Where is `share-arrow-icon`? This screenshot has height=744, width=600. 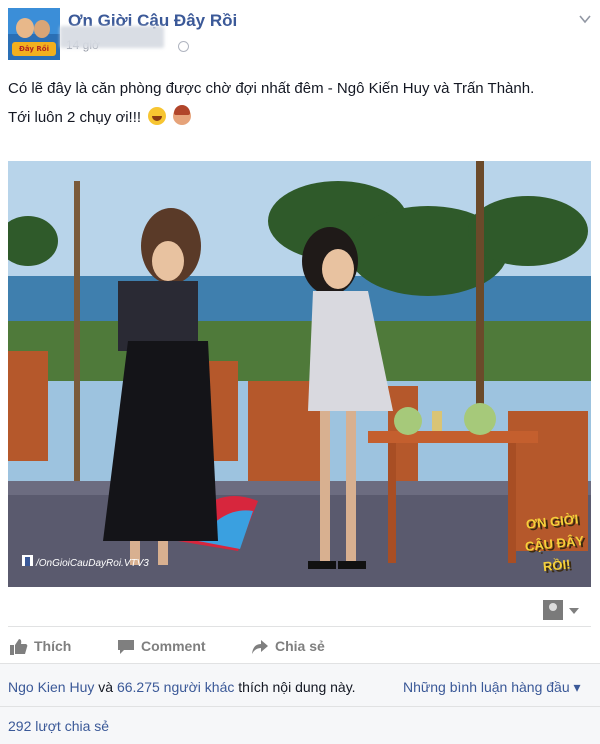 share-arrow-icon is located at coordinates (260, 647).